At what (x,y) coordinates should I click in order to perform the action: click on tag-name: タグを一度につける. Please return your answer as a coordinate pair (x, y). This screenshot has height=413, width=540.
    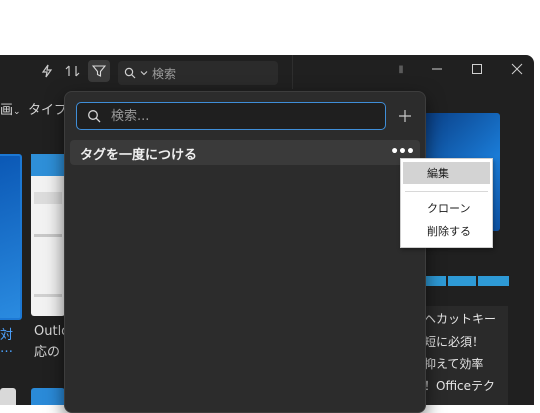
    Looking at the image, I should click on (139, 155).